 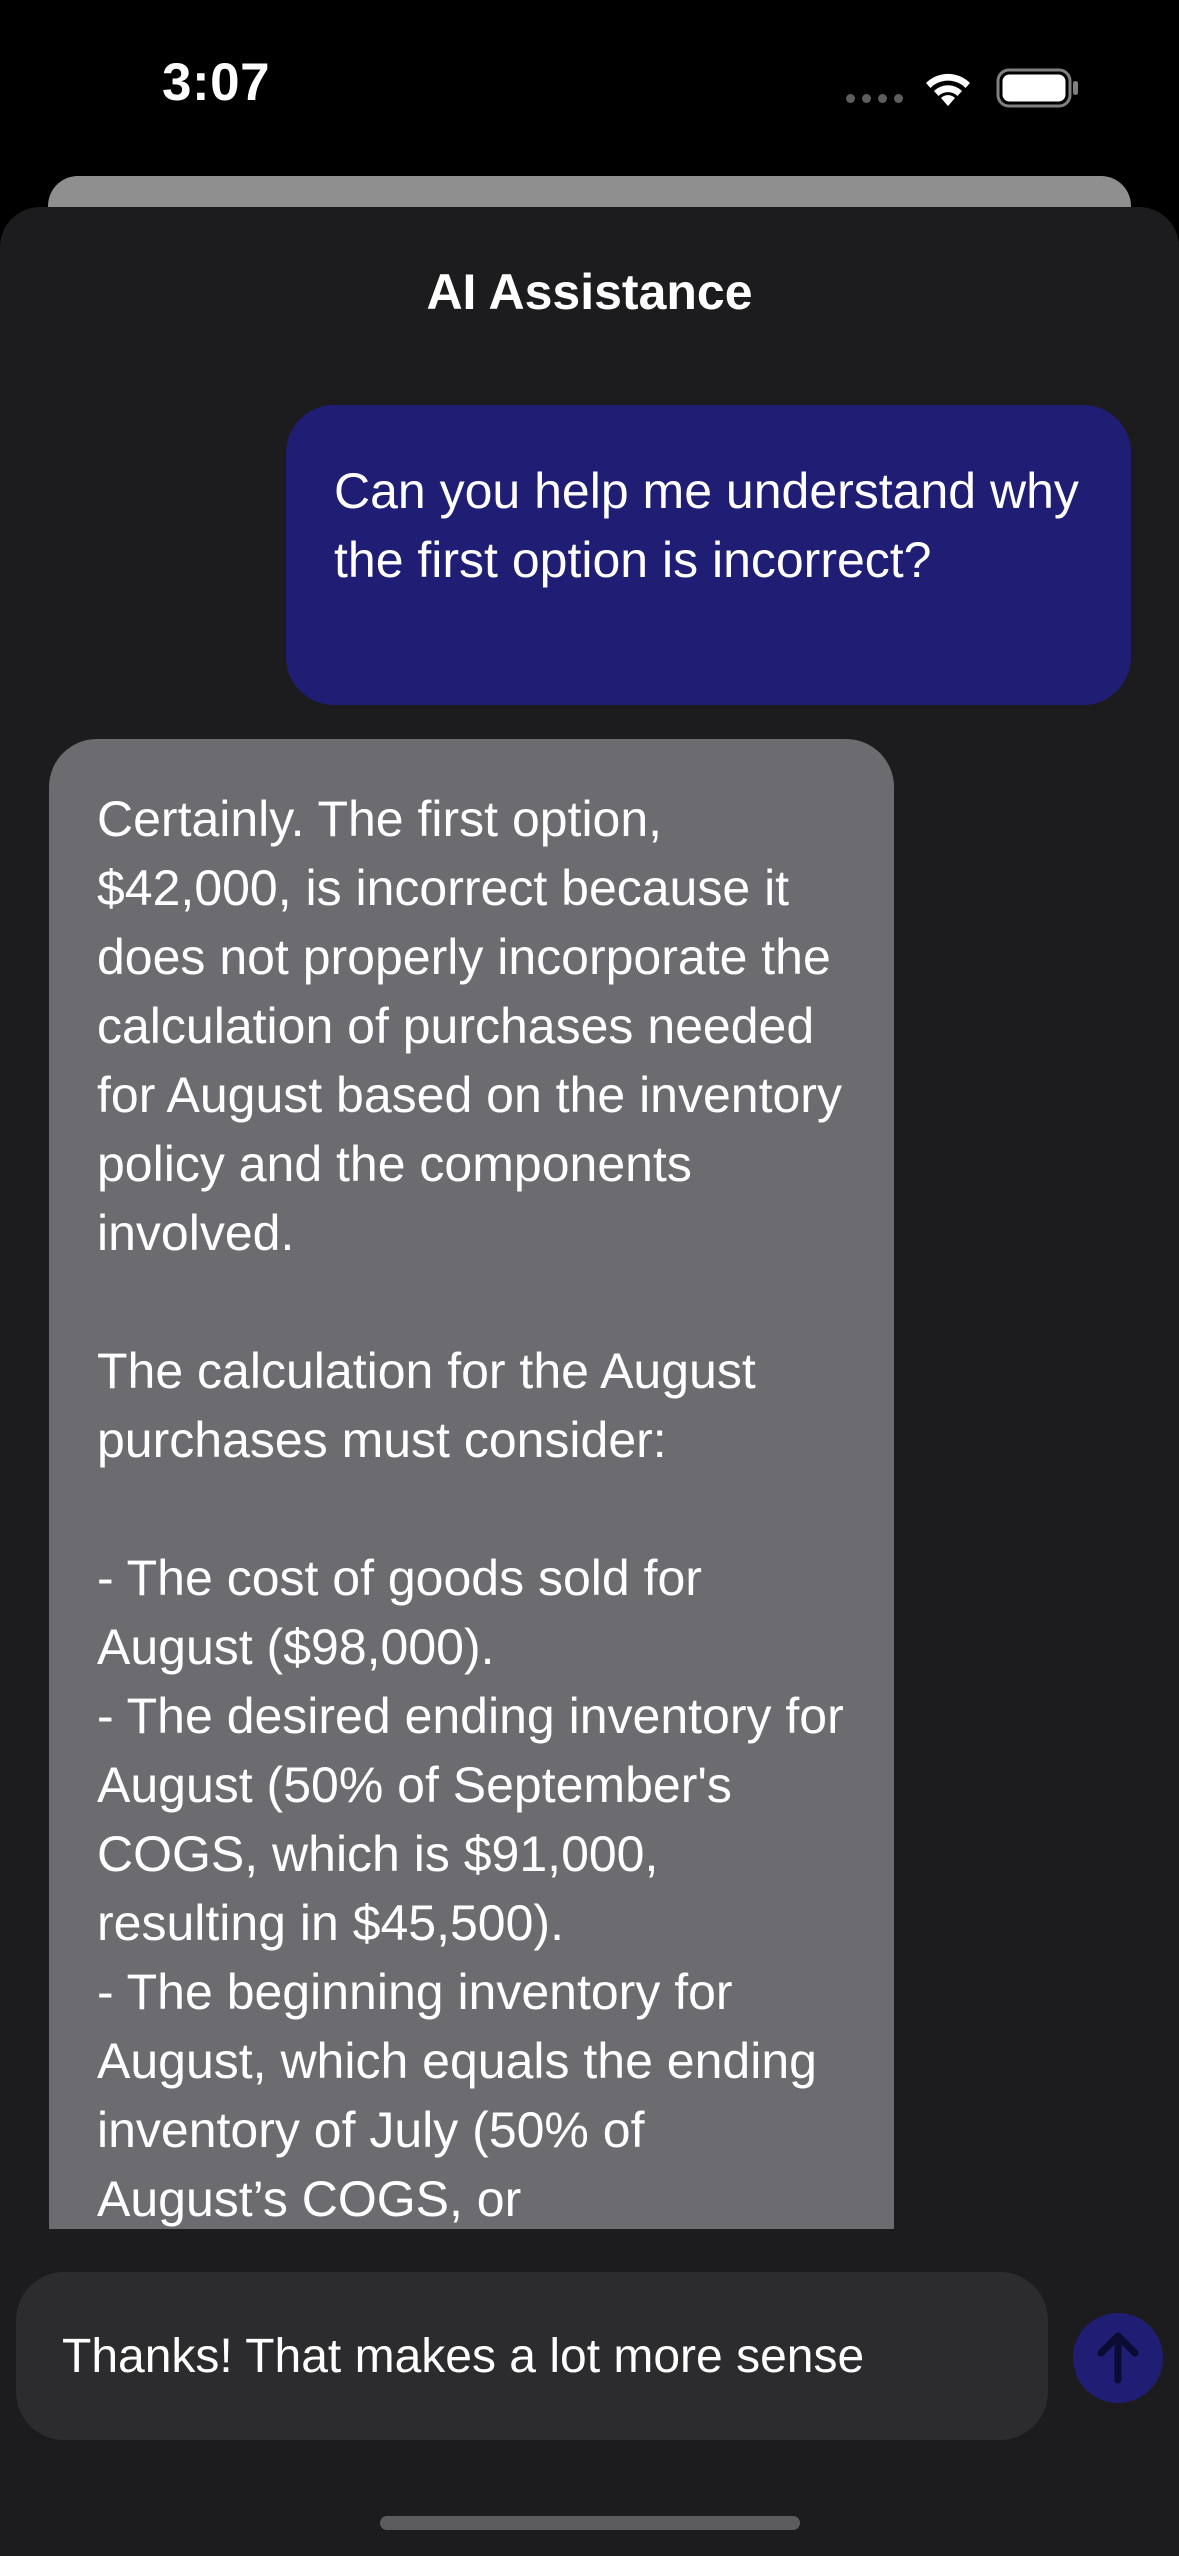 I want to click on status-bar: 3:07, so click(x=589, y=85).